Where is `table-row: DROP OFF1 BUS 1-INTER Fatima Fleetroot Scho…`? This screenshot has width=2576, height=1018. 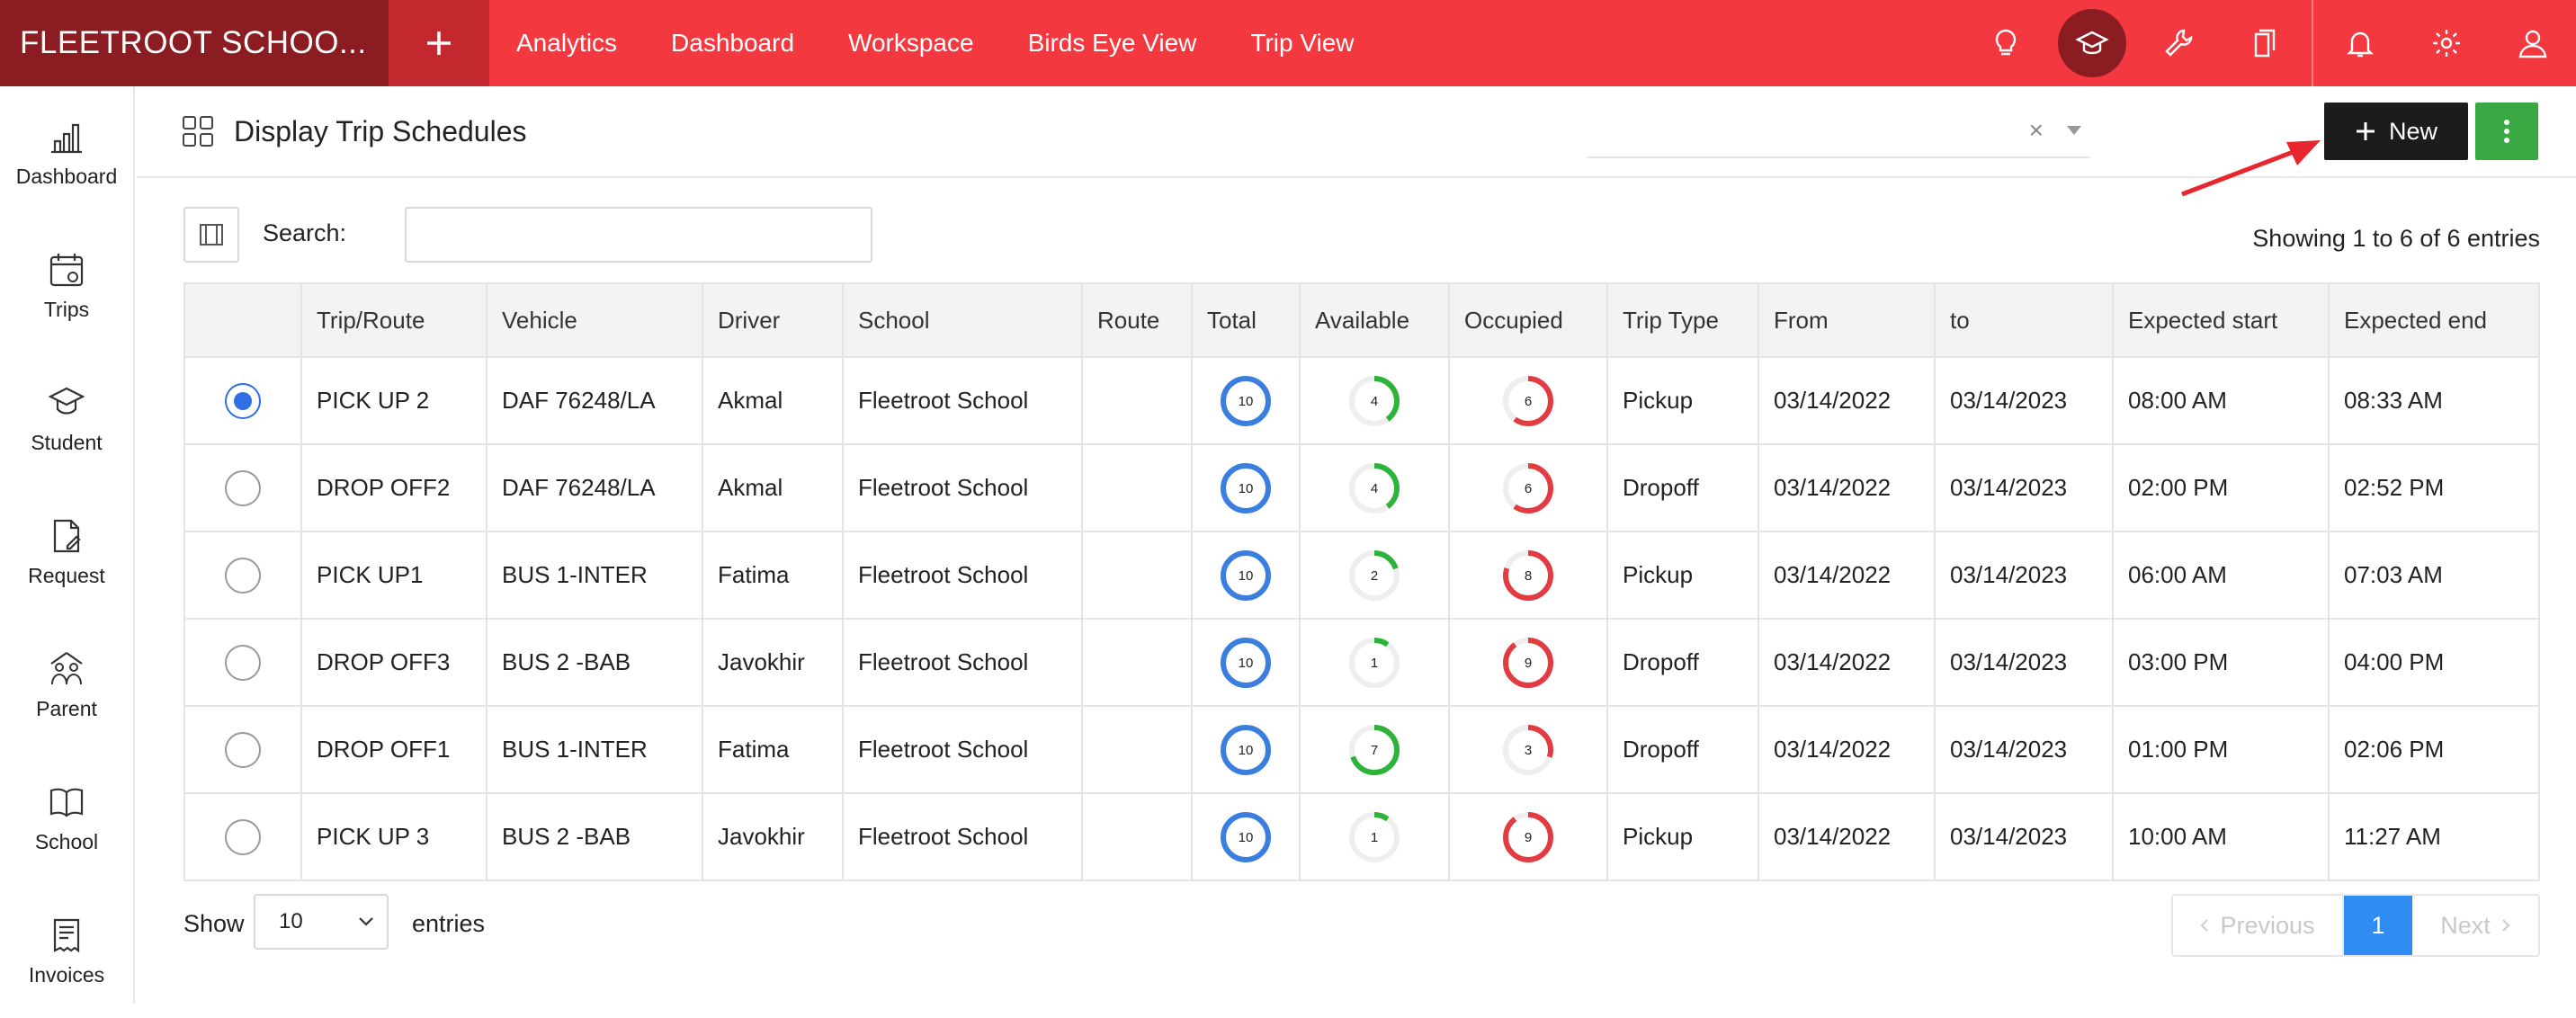
table-row: DROP OFF1 BUS 1-INTER Fatima Fleetroot Scho… is located at coordinates (1361, 749).